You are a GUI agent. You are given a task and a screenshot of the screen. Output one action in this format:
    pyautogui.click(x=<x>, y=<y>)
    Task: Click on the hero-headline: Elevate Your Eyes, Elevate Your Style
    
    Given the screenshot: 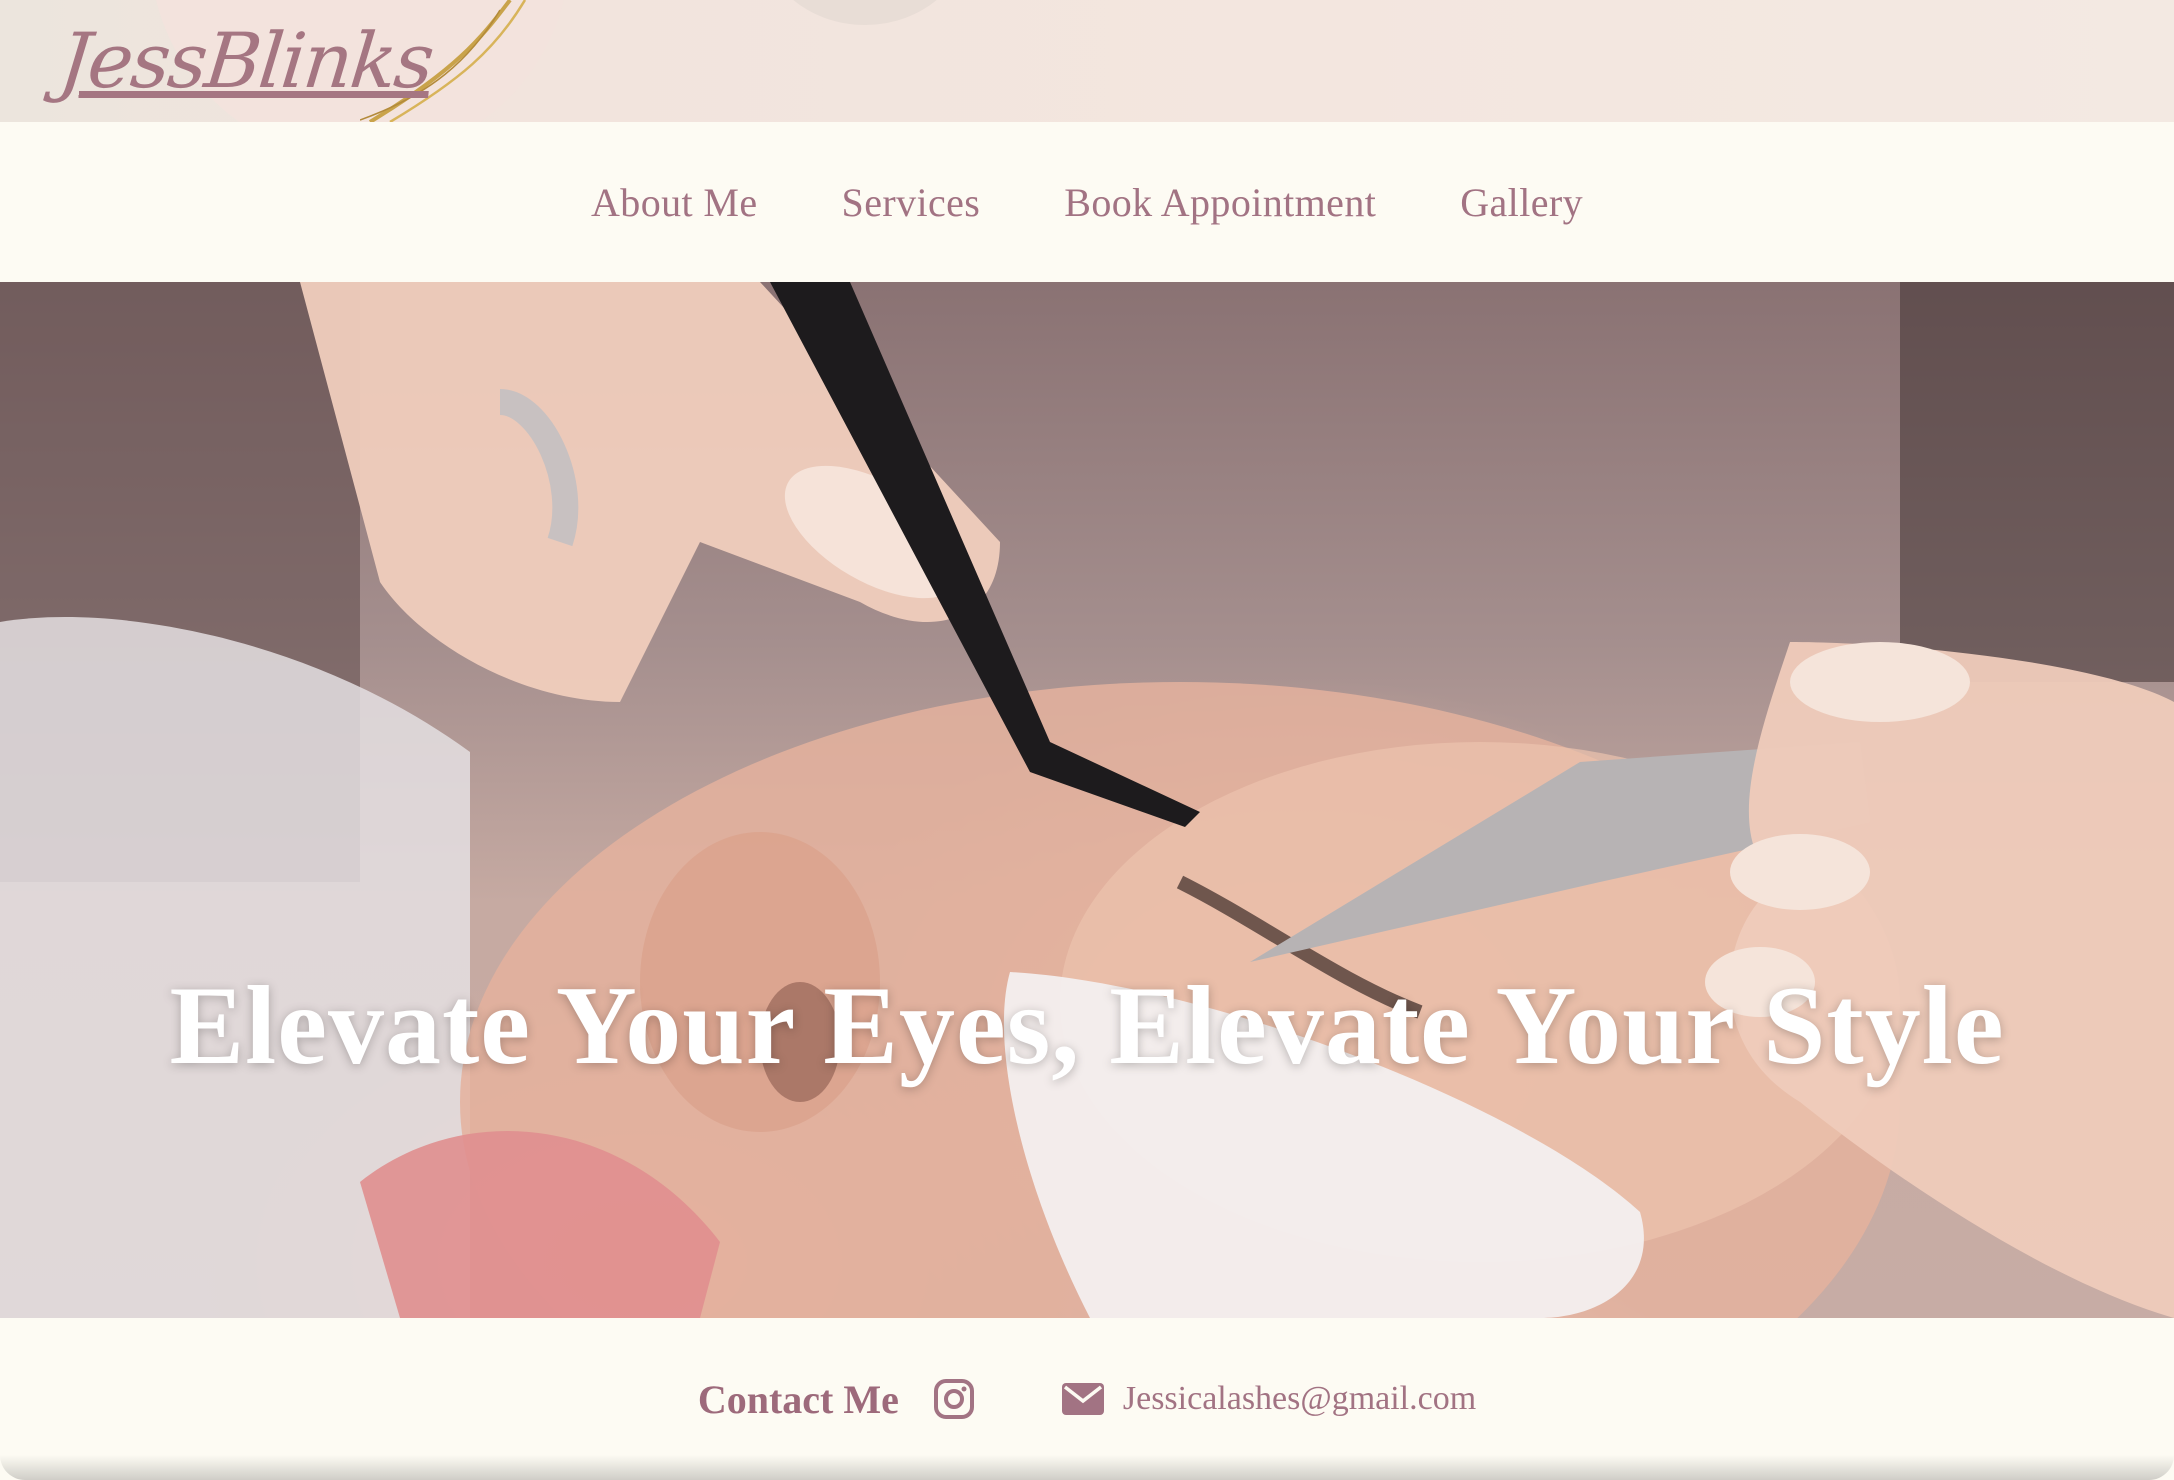 What is the action you would take?
    pyautogui.click(x=1087, y=1026)
    